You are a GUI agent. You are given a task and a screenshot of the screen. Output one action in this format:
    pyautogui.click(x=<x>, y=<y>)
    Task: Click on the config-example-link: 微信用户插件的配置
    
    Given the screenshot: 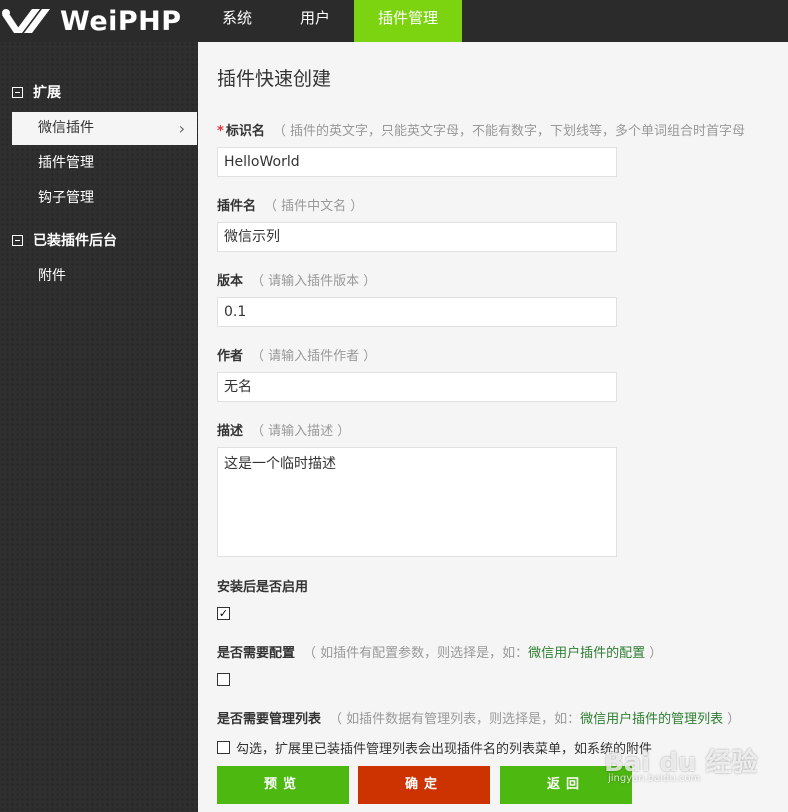 What is the action you would take?
    pyautogui.click(x=586, y=653)
    